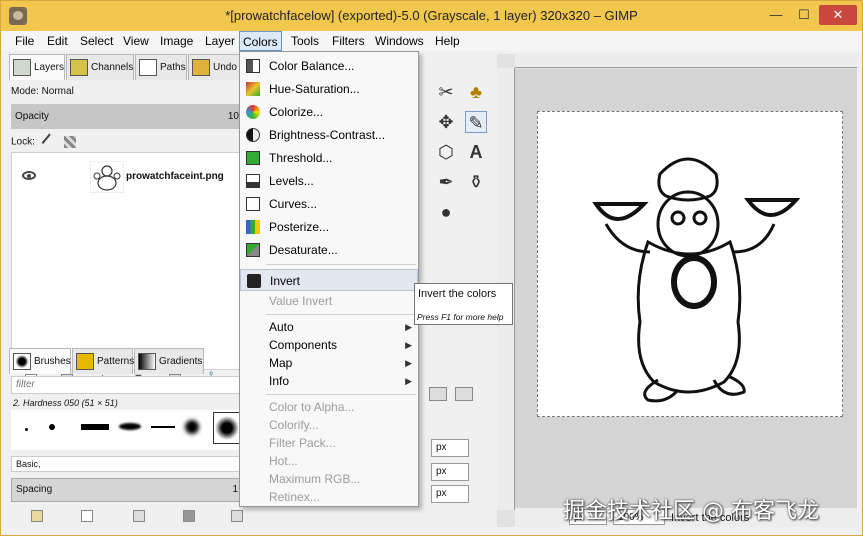 This screenshot has height=536, width=863. I want to click on tab-undo: Undo, so click(214, 67).